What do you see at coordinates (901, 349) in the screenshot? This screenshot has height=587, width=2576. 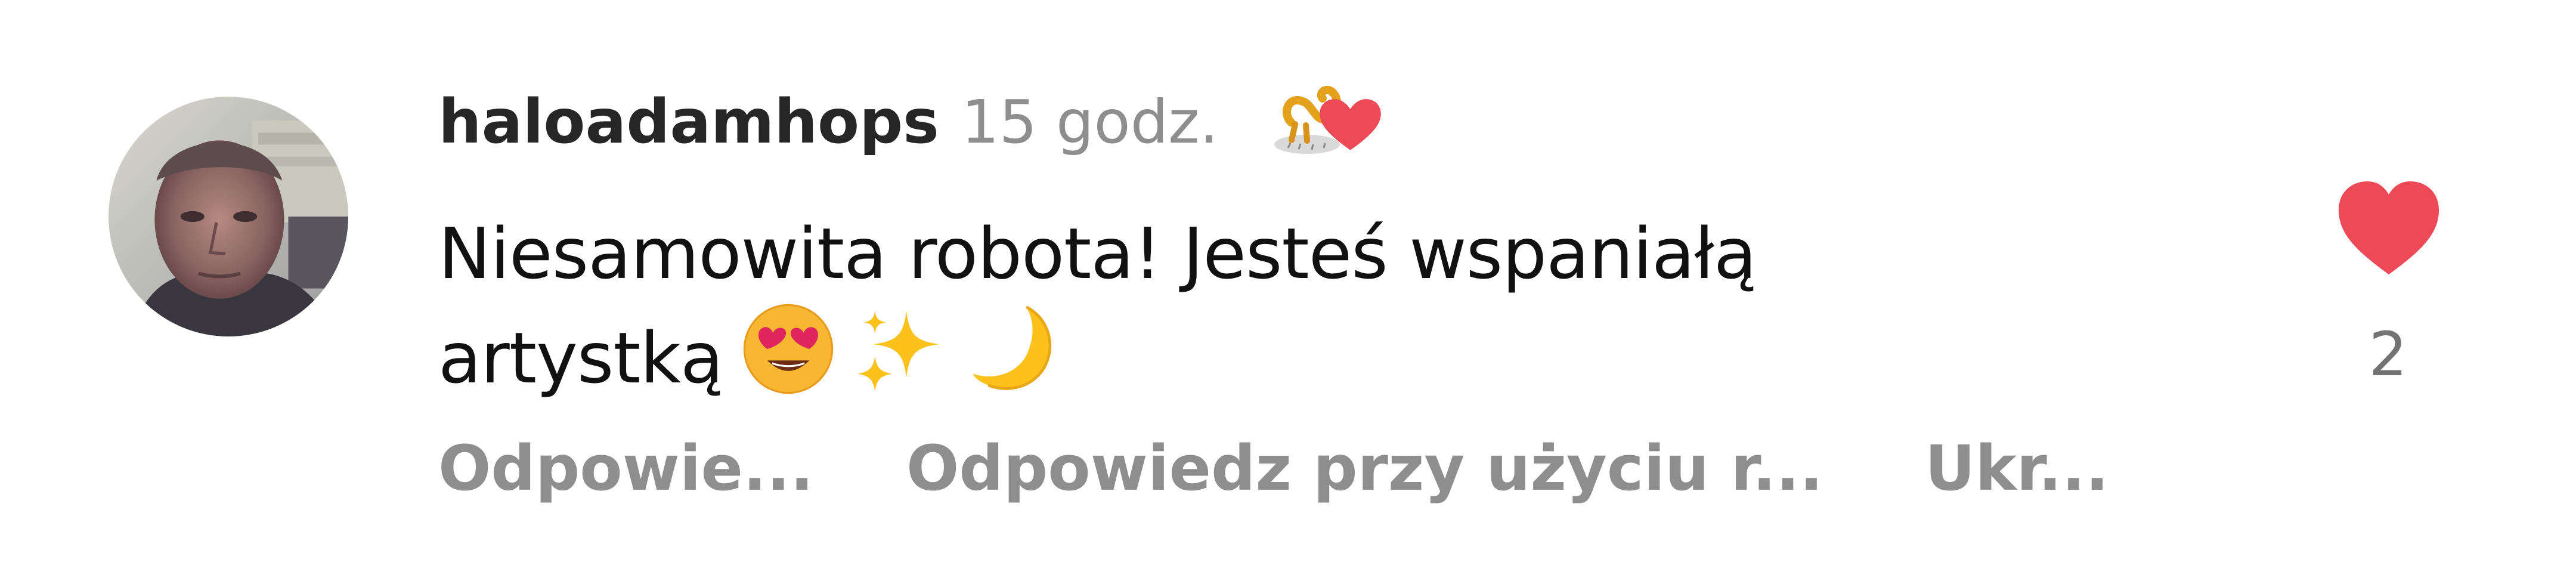 I see `sparkles-emoji` at bounding box center [901, 349].